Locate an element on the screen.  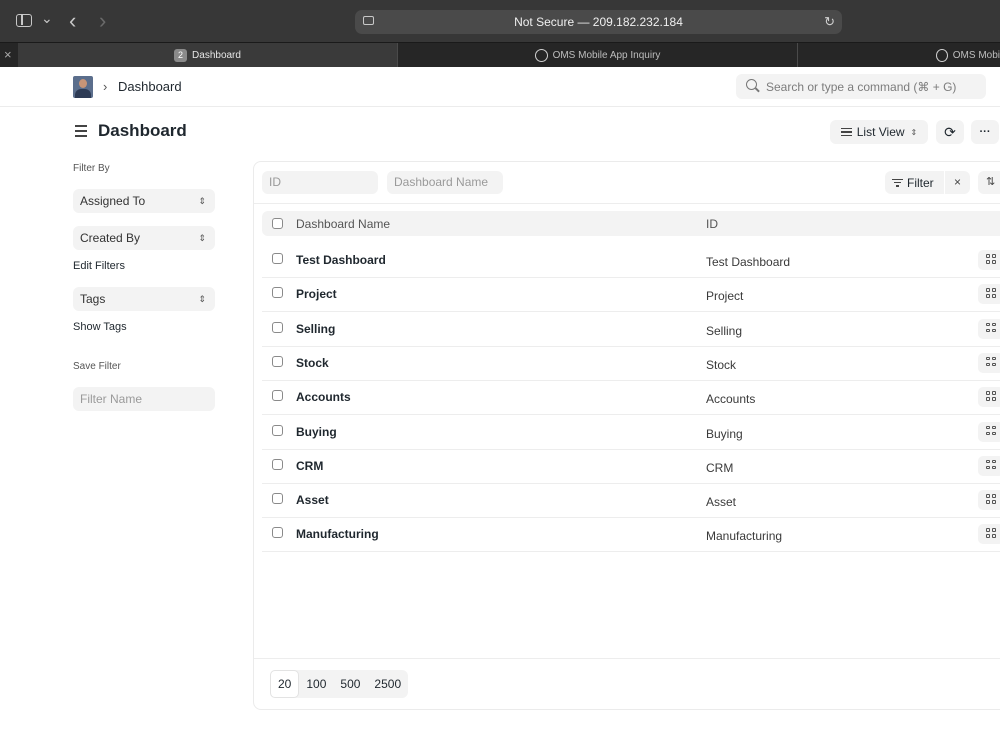
row-id: Test Dashboard is located at coordinates (748, 262).